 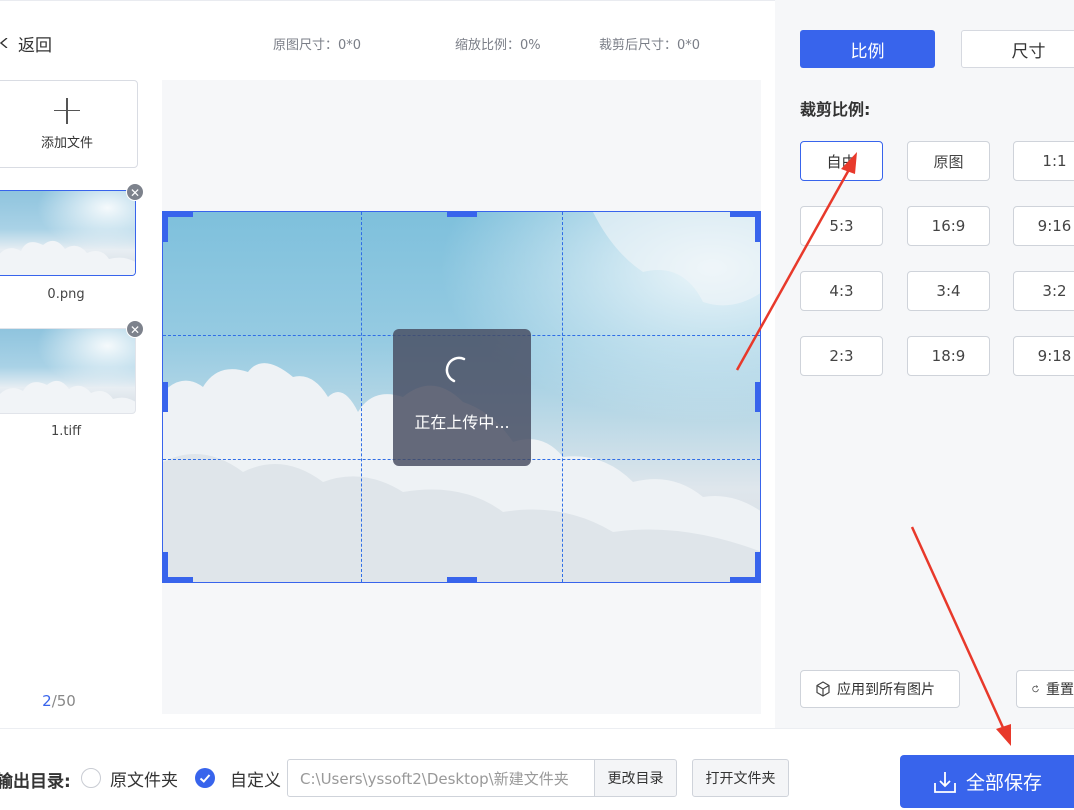 What do you see at coordinates (1043, 161) in the screenshot?
I see `ratio-1-1: 1:1` at bounding box center [1043, 161].